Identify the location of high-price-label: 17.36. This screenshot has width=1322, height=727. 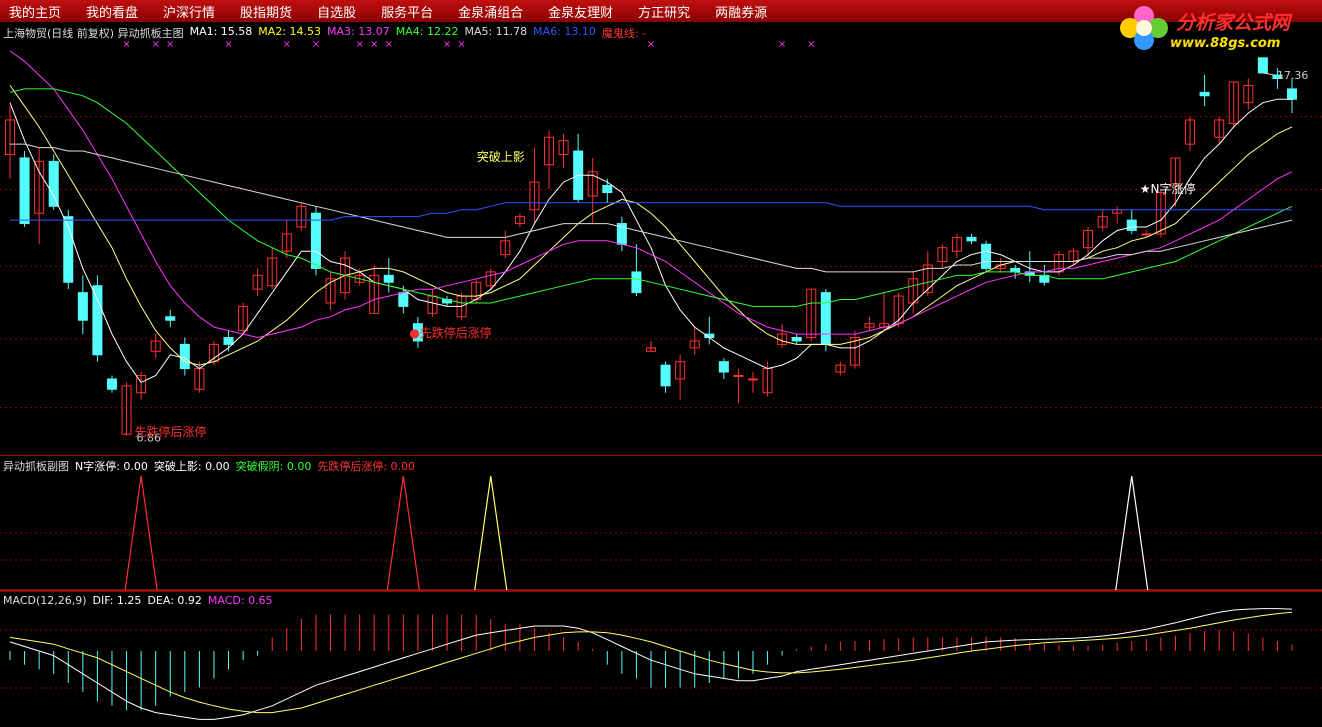
(1293, 75).